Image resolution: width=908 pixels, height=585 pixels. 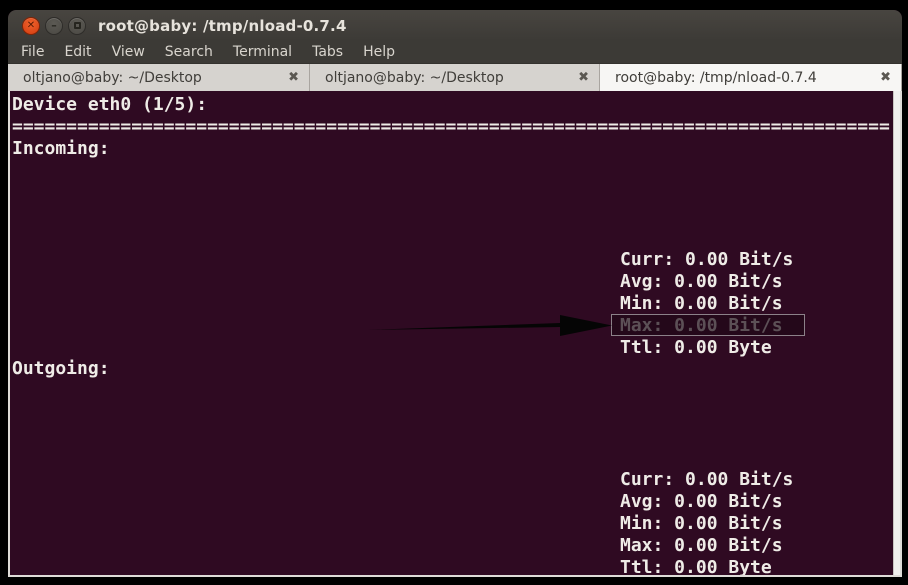 I want to click on outgoing-label: Outgoing:, so click(x=61, y=368).